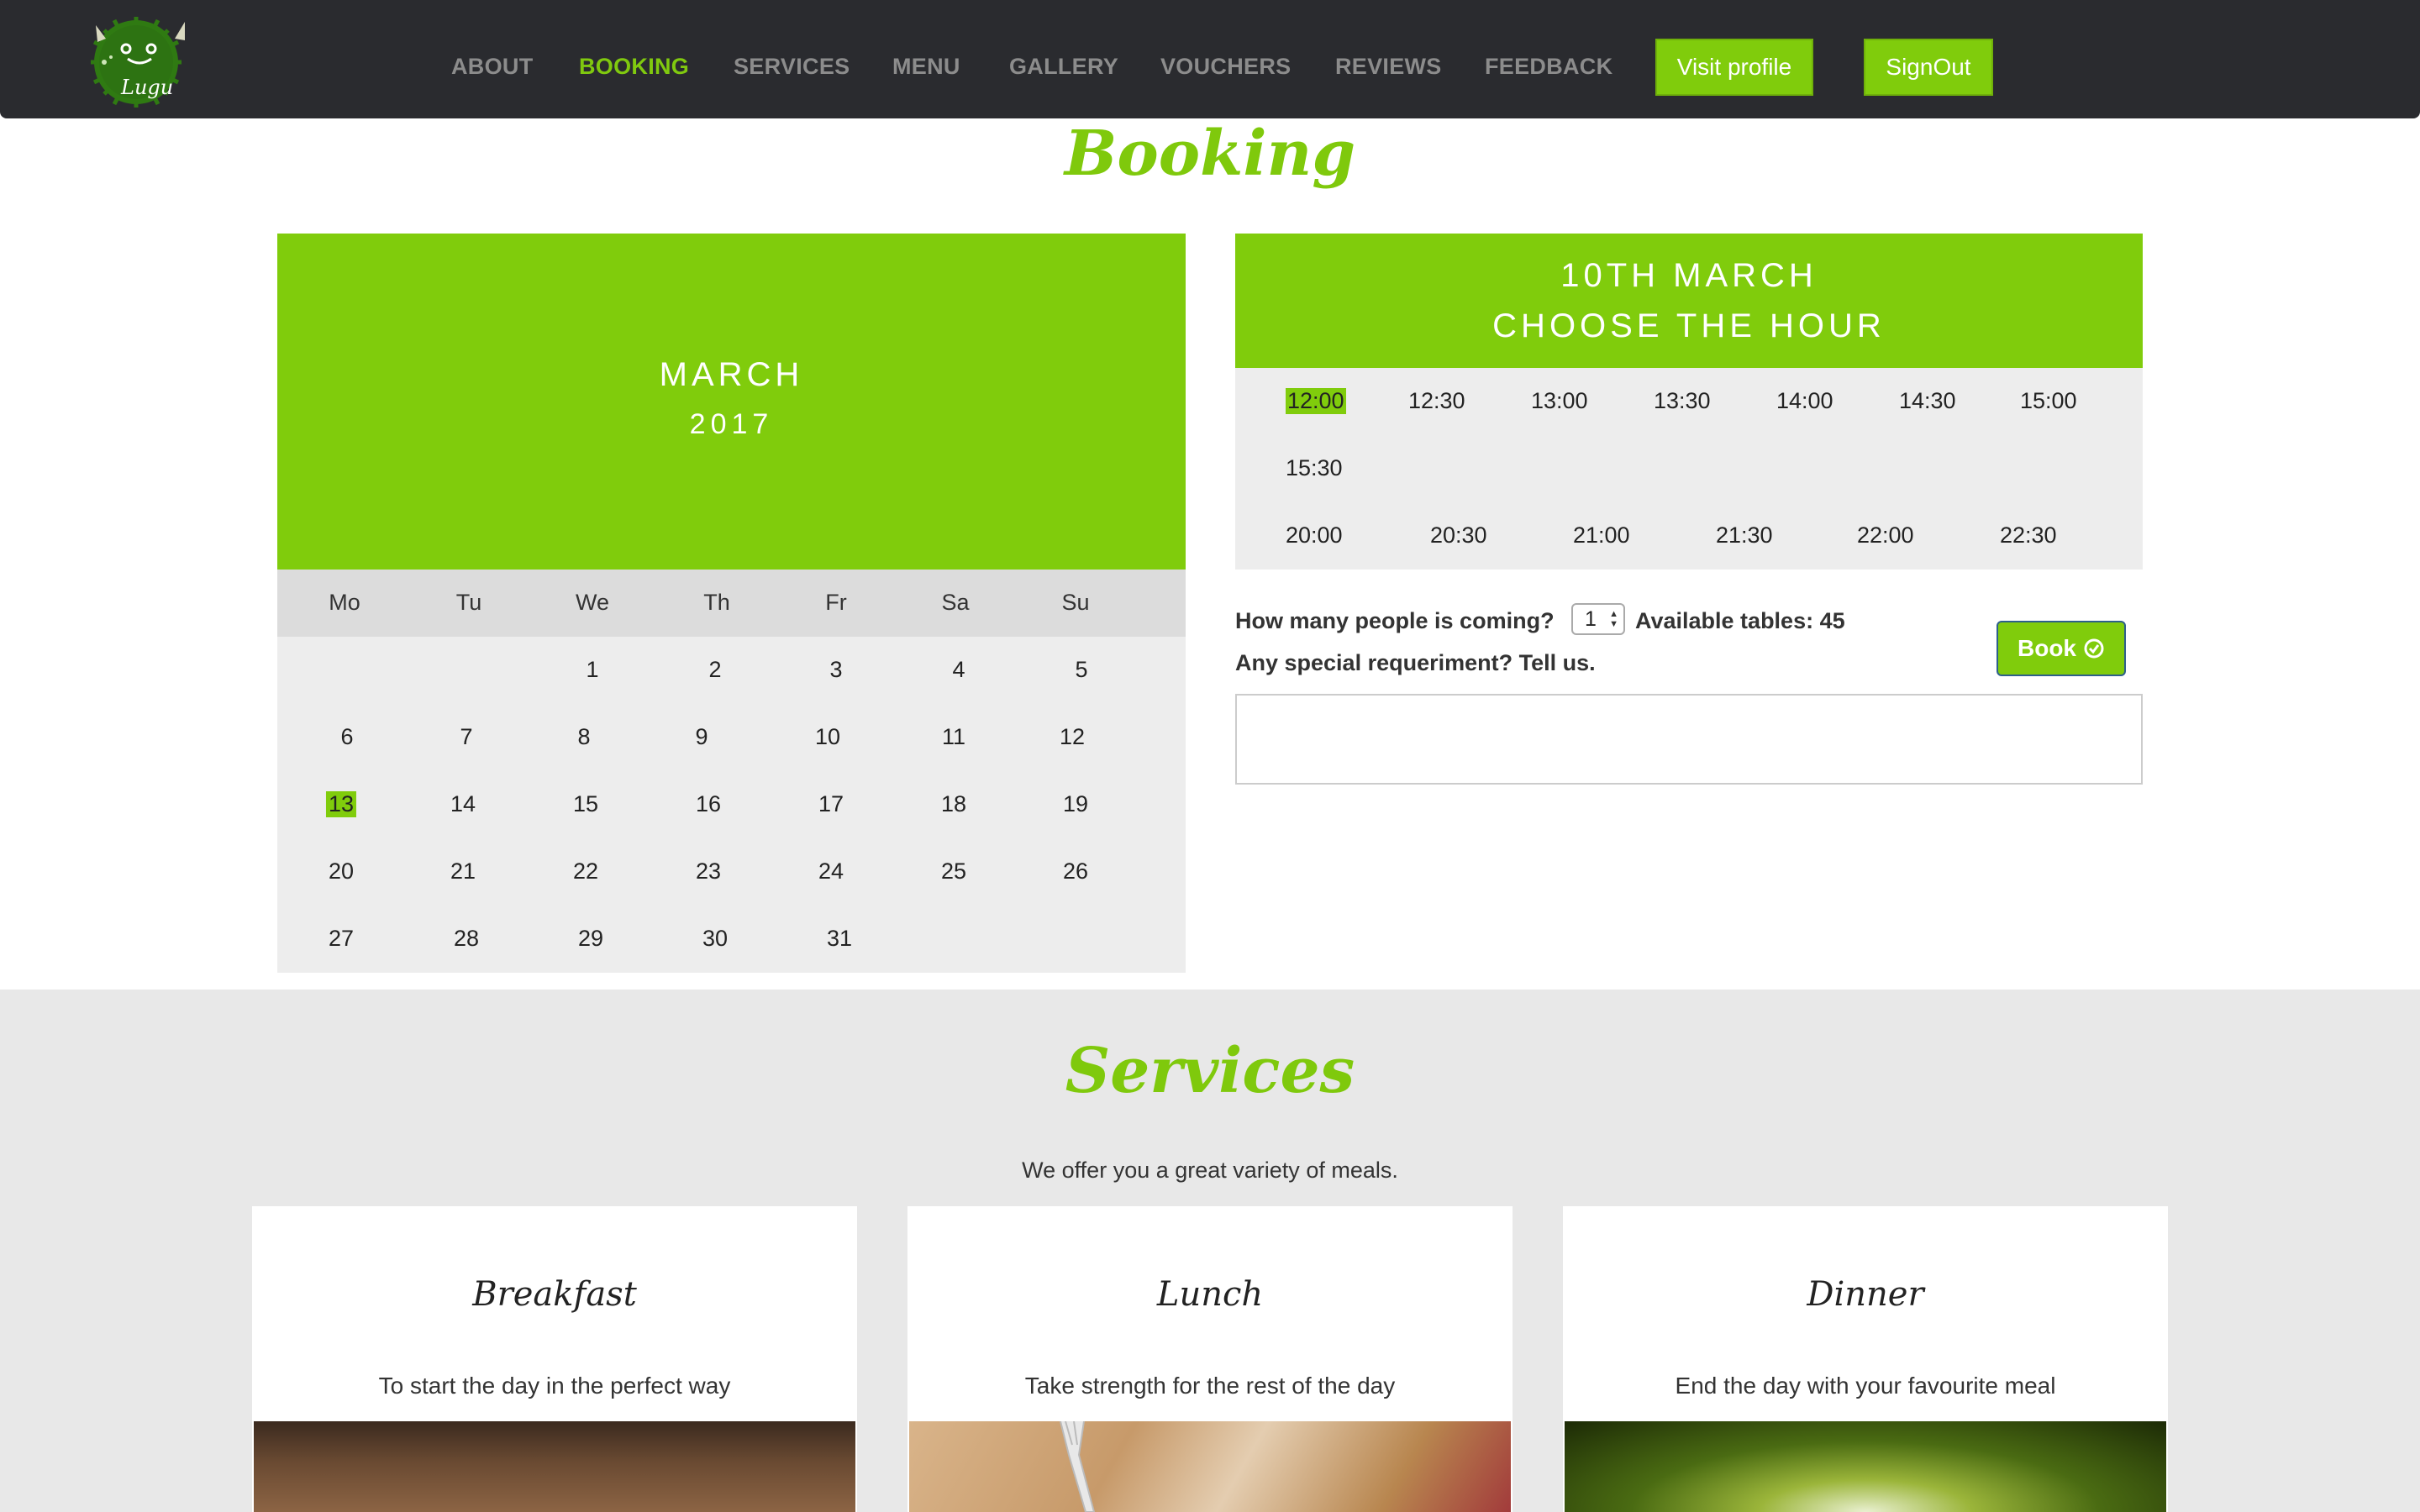 The height and width of the screenshot is (1512, 2420). What do you see at coordinates (140, 60) in the screenshot?
I see `logo-icon: Lugu` at bounding box center [140, 60].